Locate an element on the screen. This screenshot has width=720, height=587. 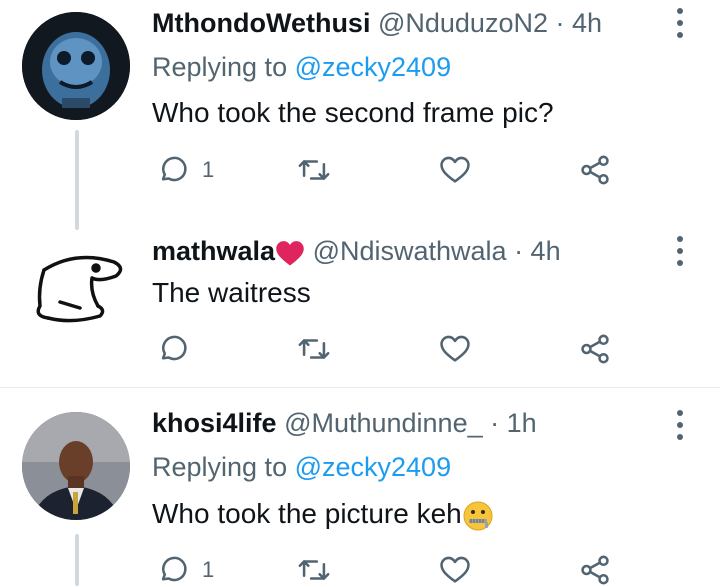
tweet-text: Who took the second frame pic? is located at coordinates (353, 112).